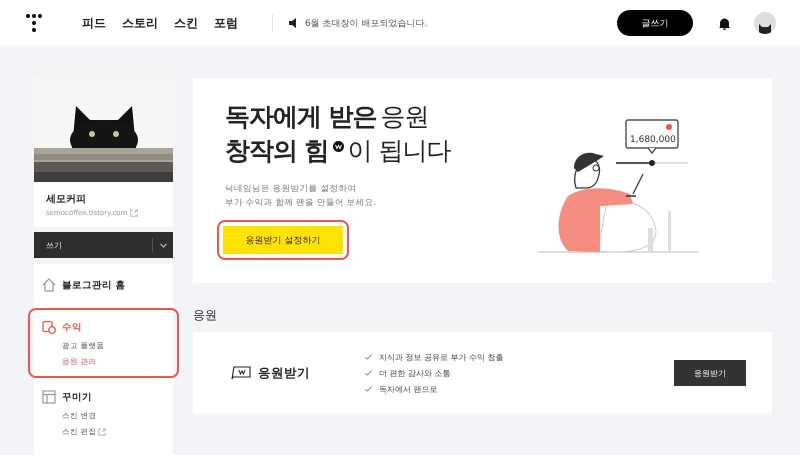  Describe the element at coordinates (284, 373) in the screenshot. I see `support-name: 응원받기` at that location.